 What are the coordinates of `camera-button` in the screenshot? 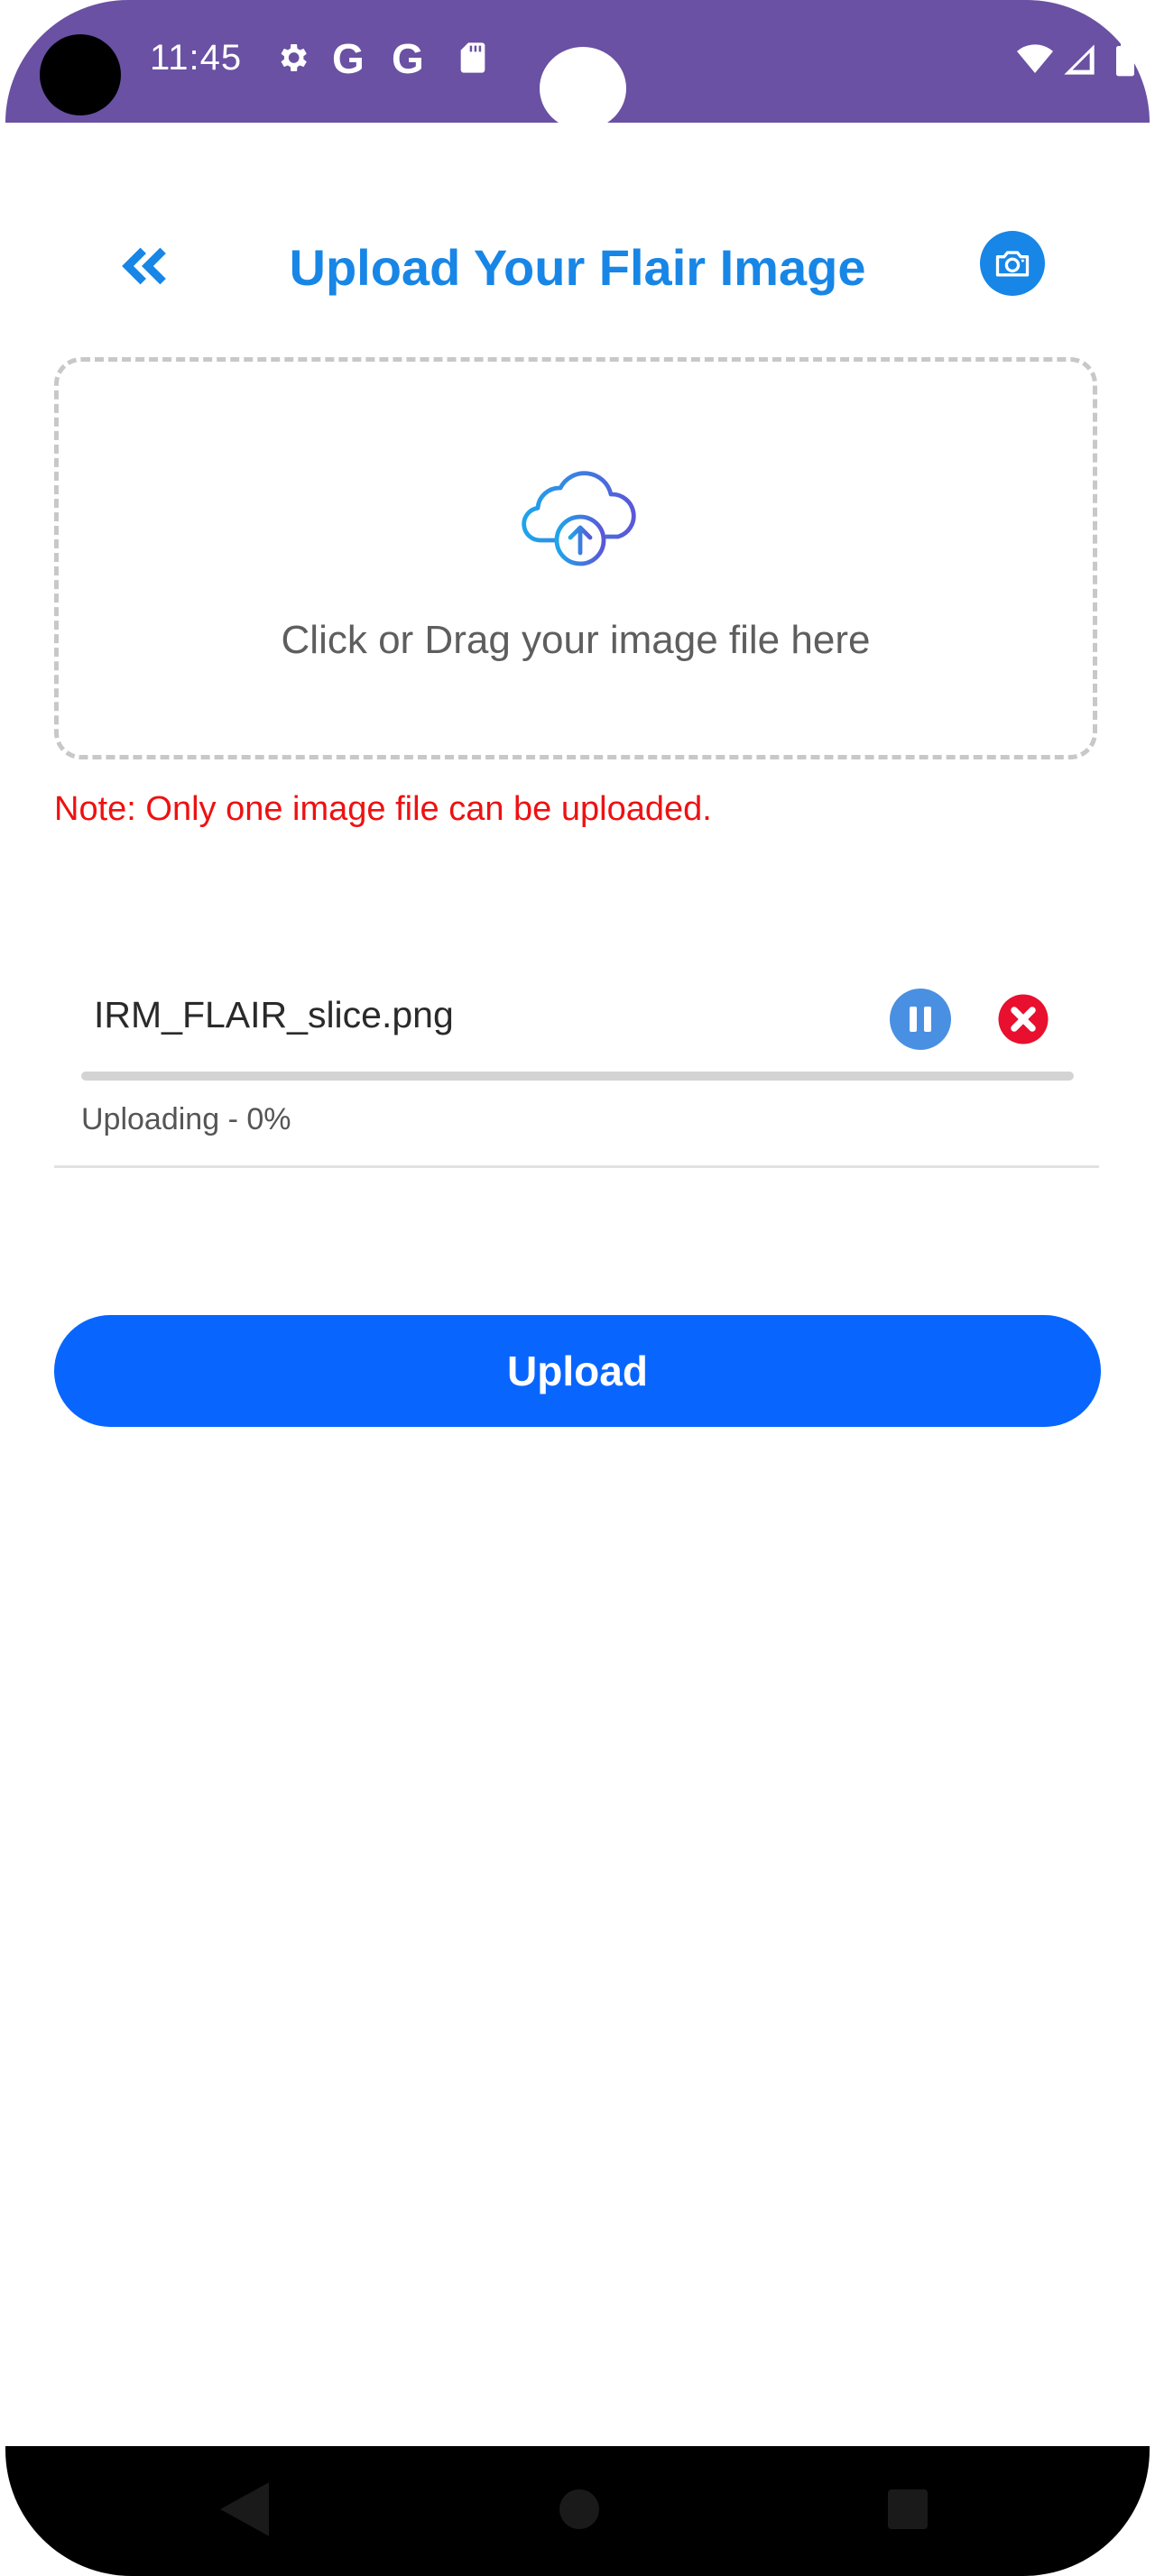 It's located at (1012, 264).